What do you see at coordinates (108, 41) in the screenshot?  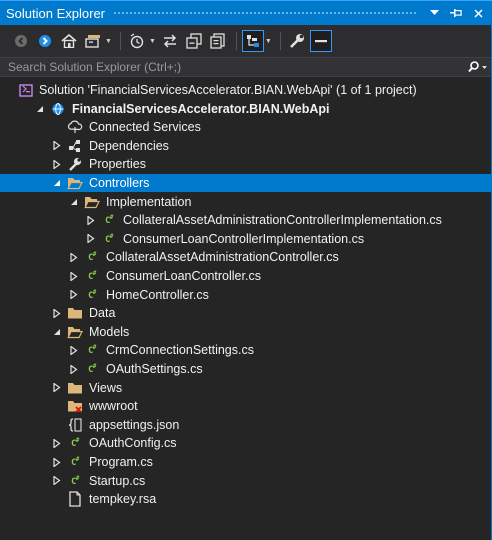 I see `switch-views-dropdown-icon: ▼` at bounding box center [108, 41].